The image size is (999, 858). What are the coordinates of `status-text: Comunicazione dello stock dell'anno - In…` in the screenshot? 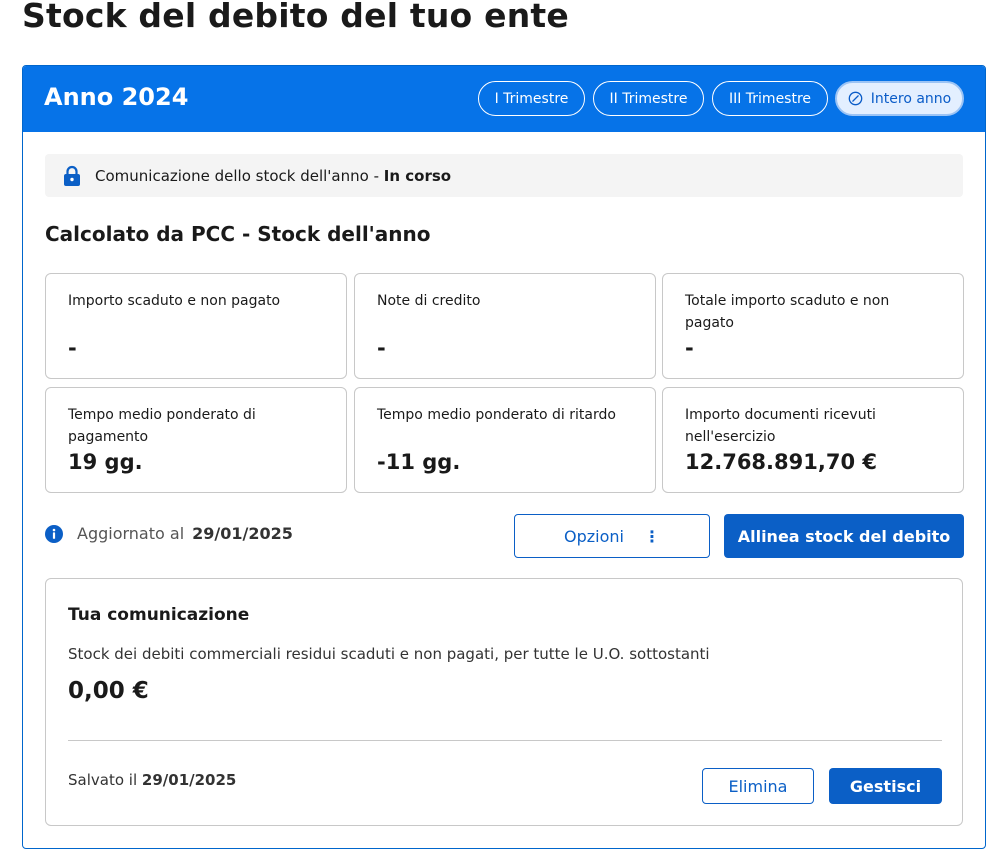 It's located at (273, 176).